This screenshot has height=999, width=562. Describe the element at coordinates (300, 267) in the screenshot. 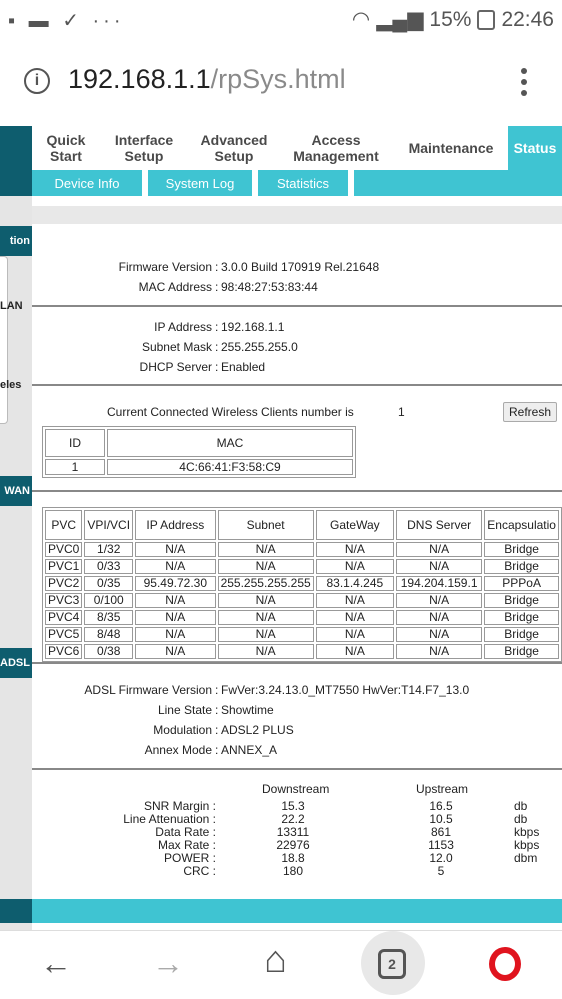

I see `firmware-value: 3.0.0 Build 170919 Rel.21648` at that location.